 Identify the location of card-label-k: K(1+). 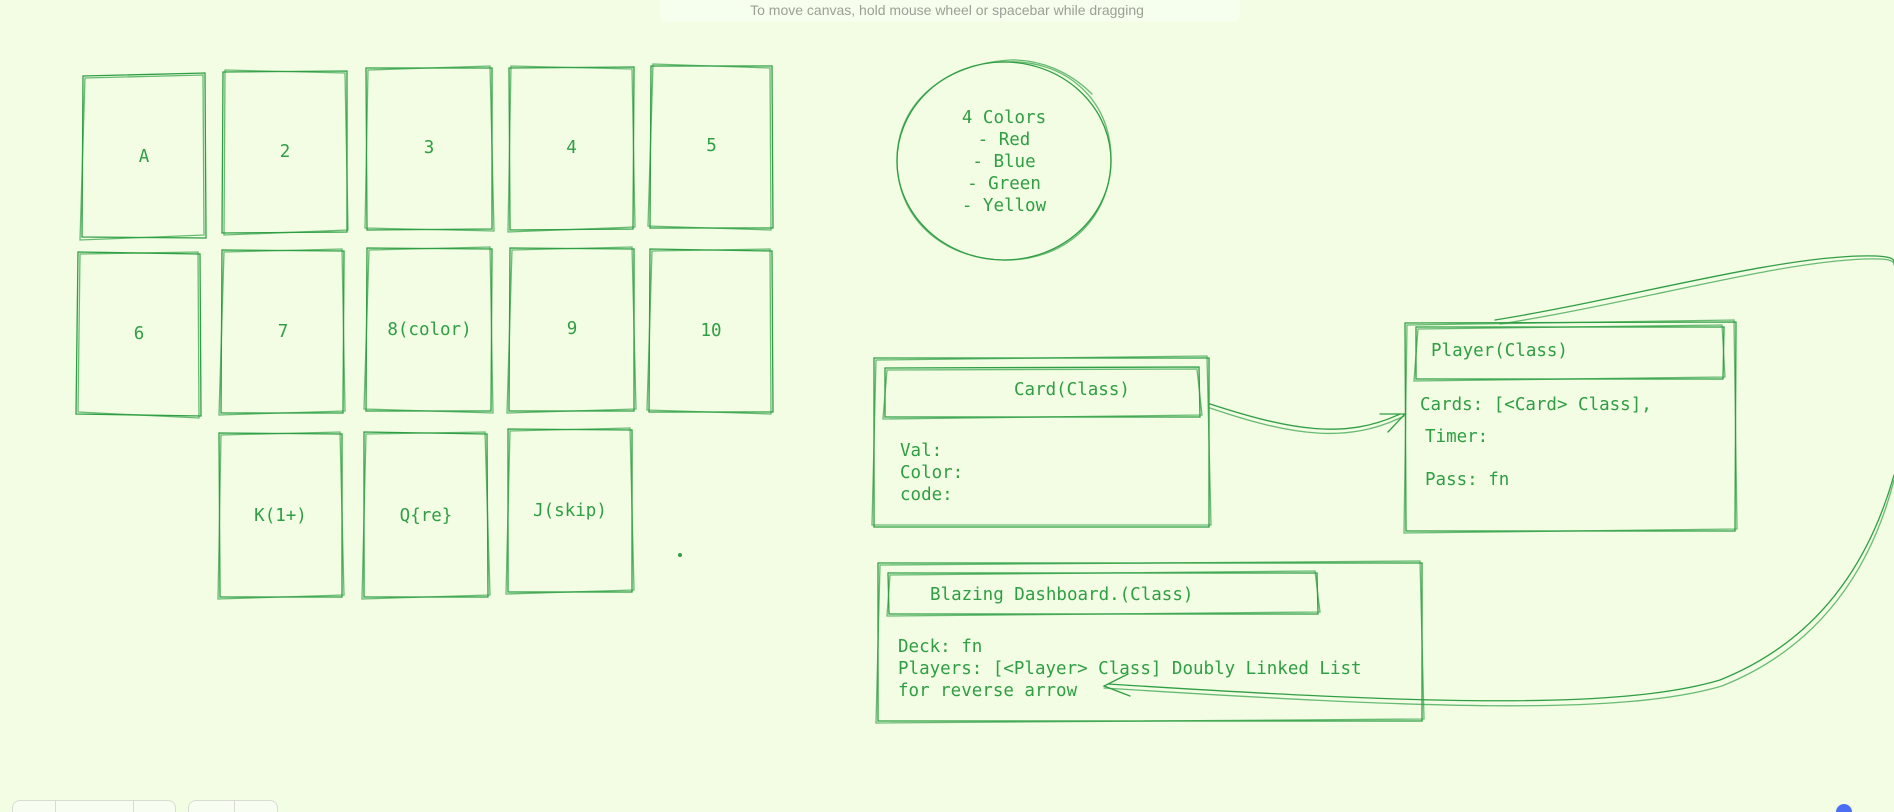
(280, 516).